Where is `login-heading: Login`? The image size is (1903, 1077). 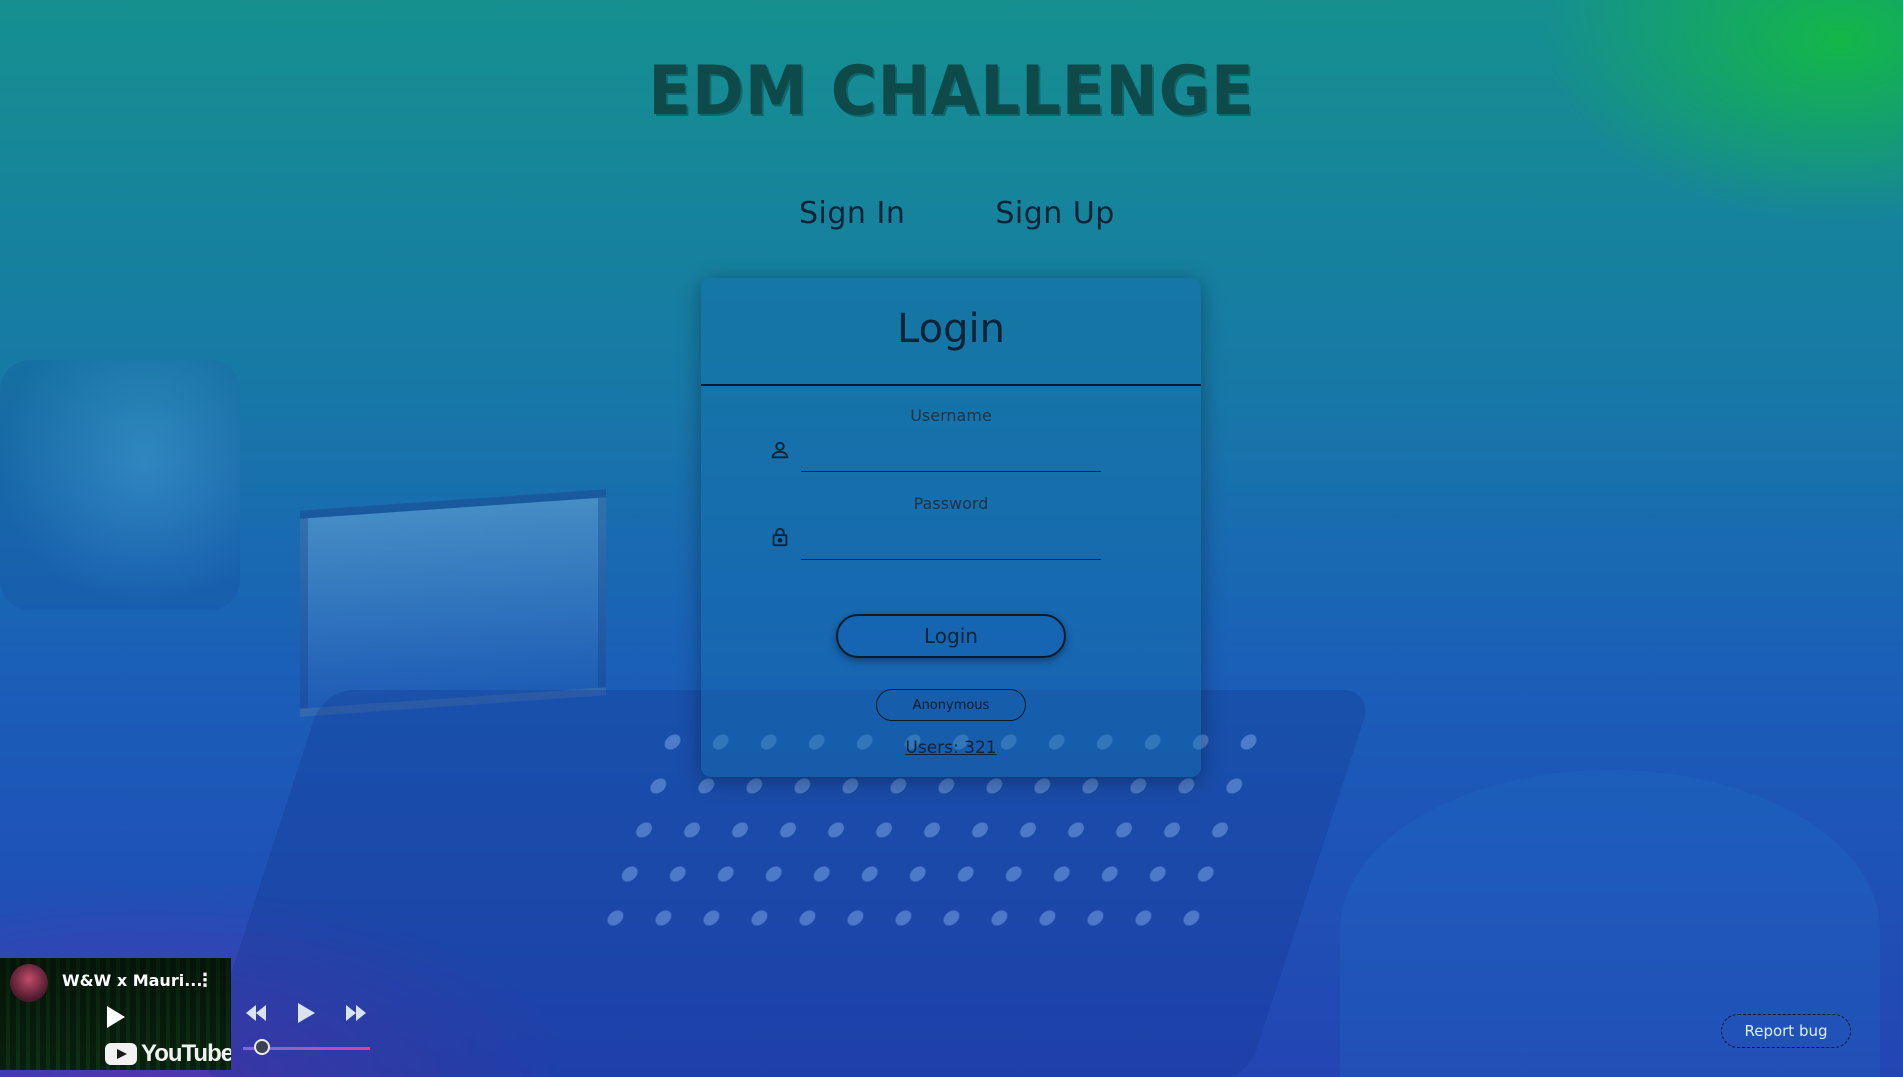
login-heading: Login is located at coordinates (951, 329).